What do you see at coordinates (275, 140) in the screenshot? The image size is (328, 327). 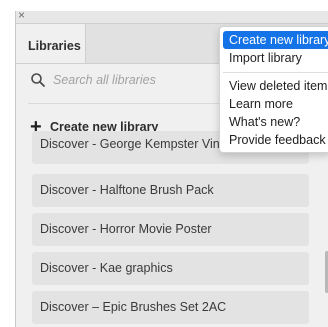 I see `menu-item-provide-feedback: Provide feedback` at bounding box center [275, 140].